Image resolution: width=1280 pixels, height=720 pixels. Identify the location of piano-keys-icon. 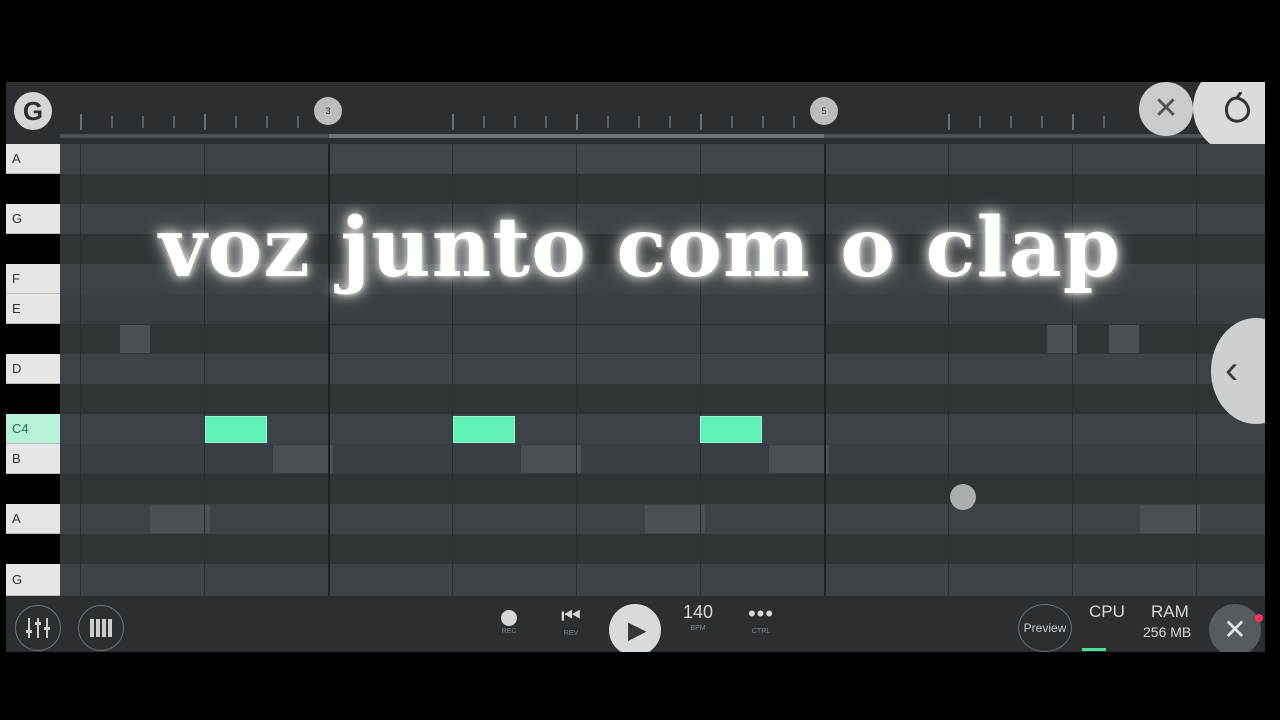
(101, 628).